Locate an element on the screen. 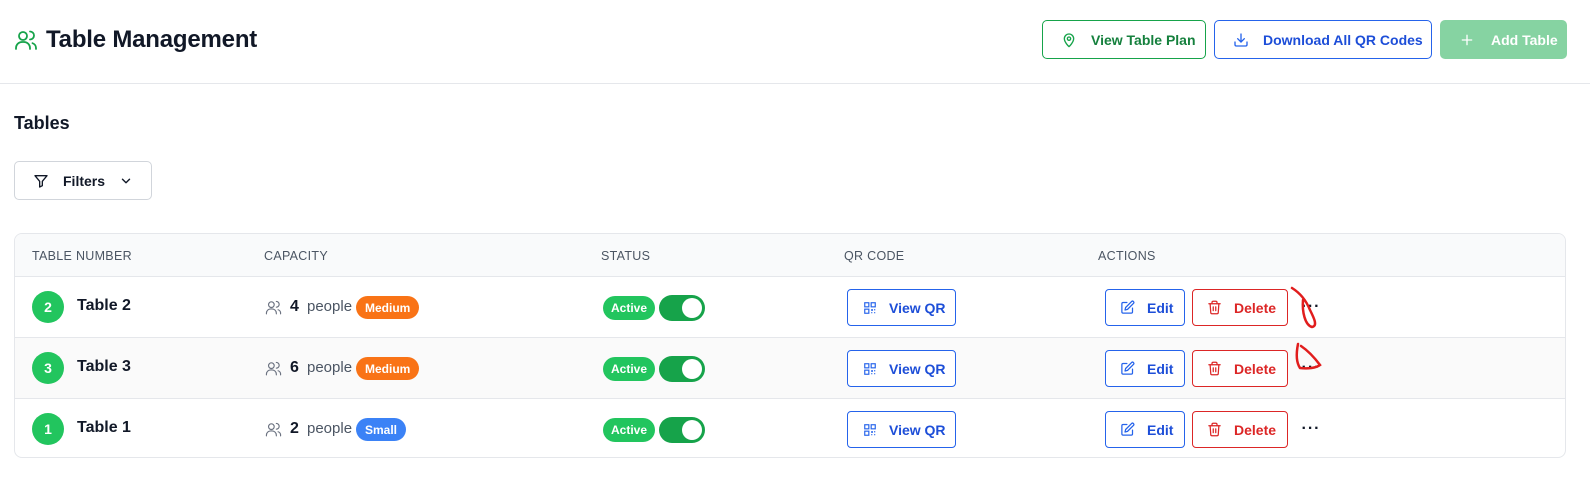  title-group: Table Management is located at coordinates (135, 40).